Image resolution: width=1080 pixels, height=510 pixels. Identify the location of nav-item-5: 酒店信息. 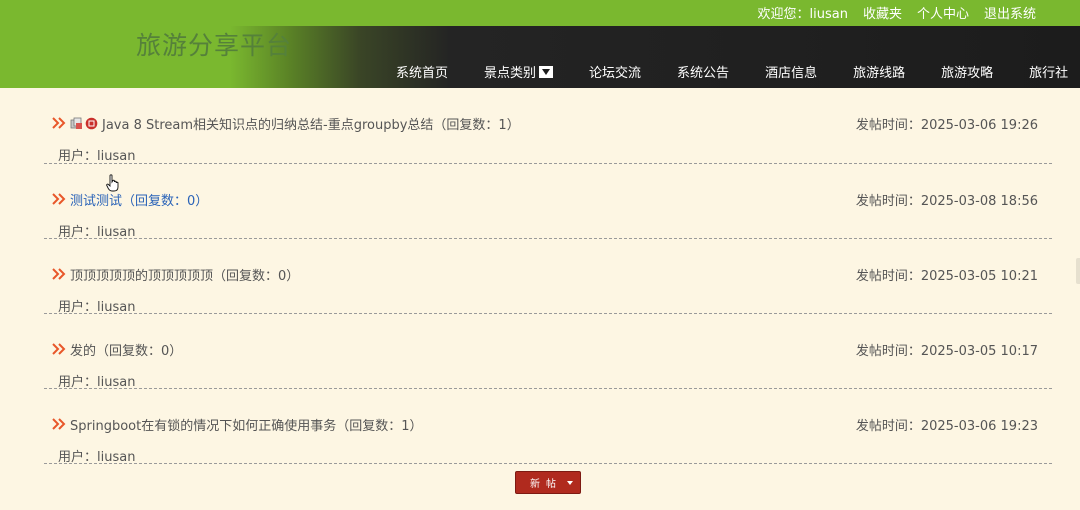
(791, 71).